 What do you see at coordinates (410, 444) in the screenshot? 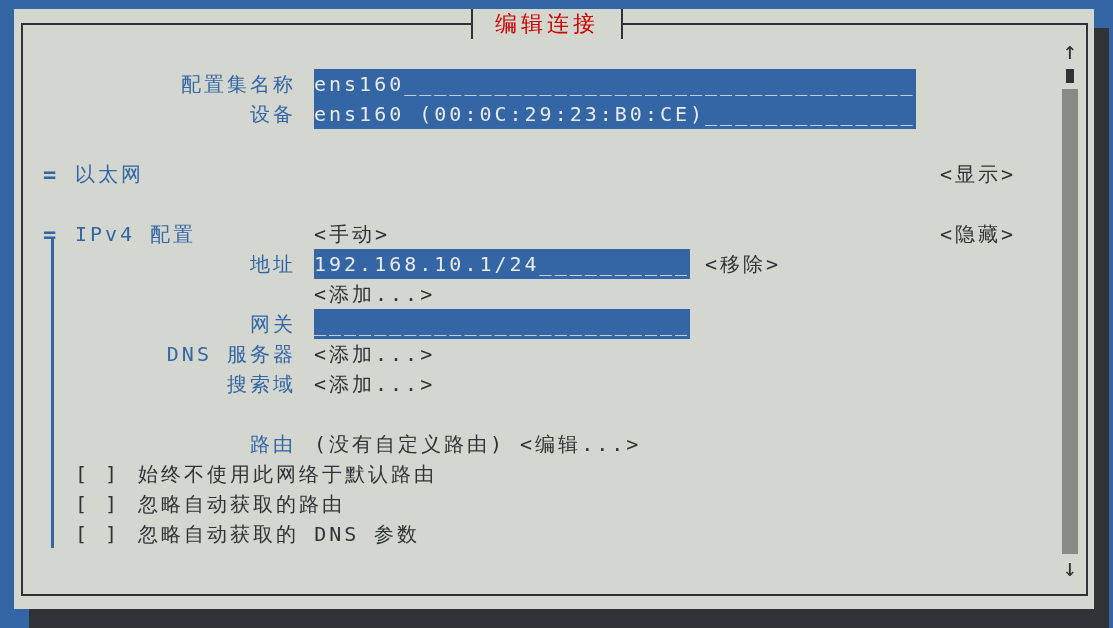
I see `routes-status: (没有自定义路由)` at bounding box center [410, 444].